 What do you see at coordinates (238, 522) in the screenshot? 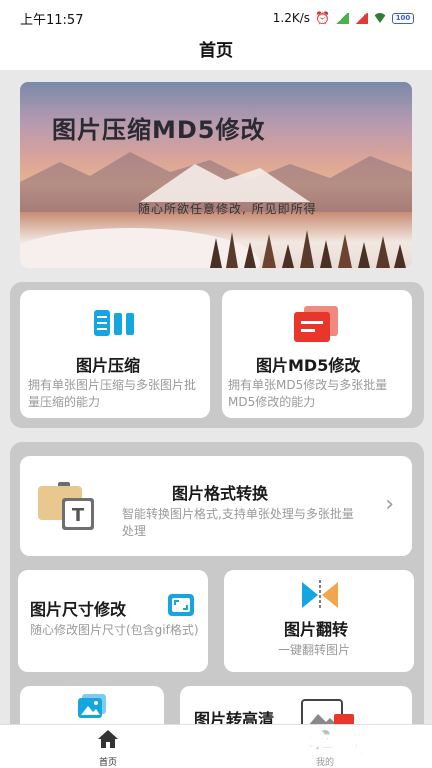
I see `format-convert-desc: 智能转换图片格式,支持单张处理与多张批量处理` at bounding box center [238, 522].